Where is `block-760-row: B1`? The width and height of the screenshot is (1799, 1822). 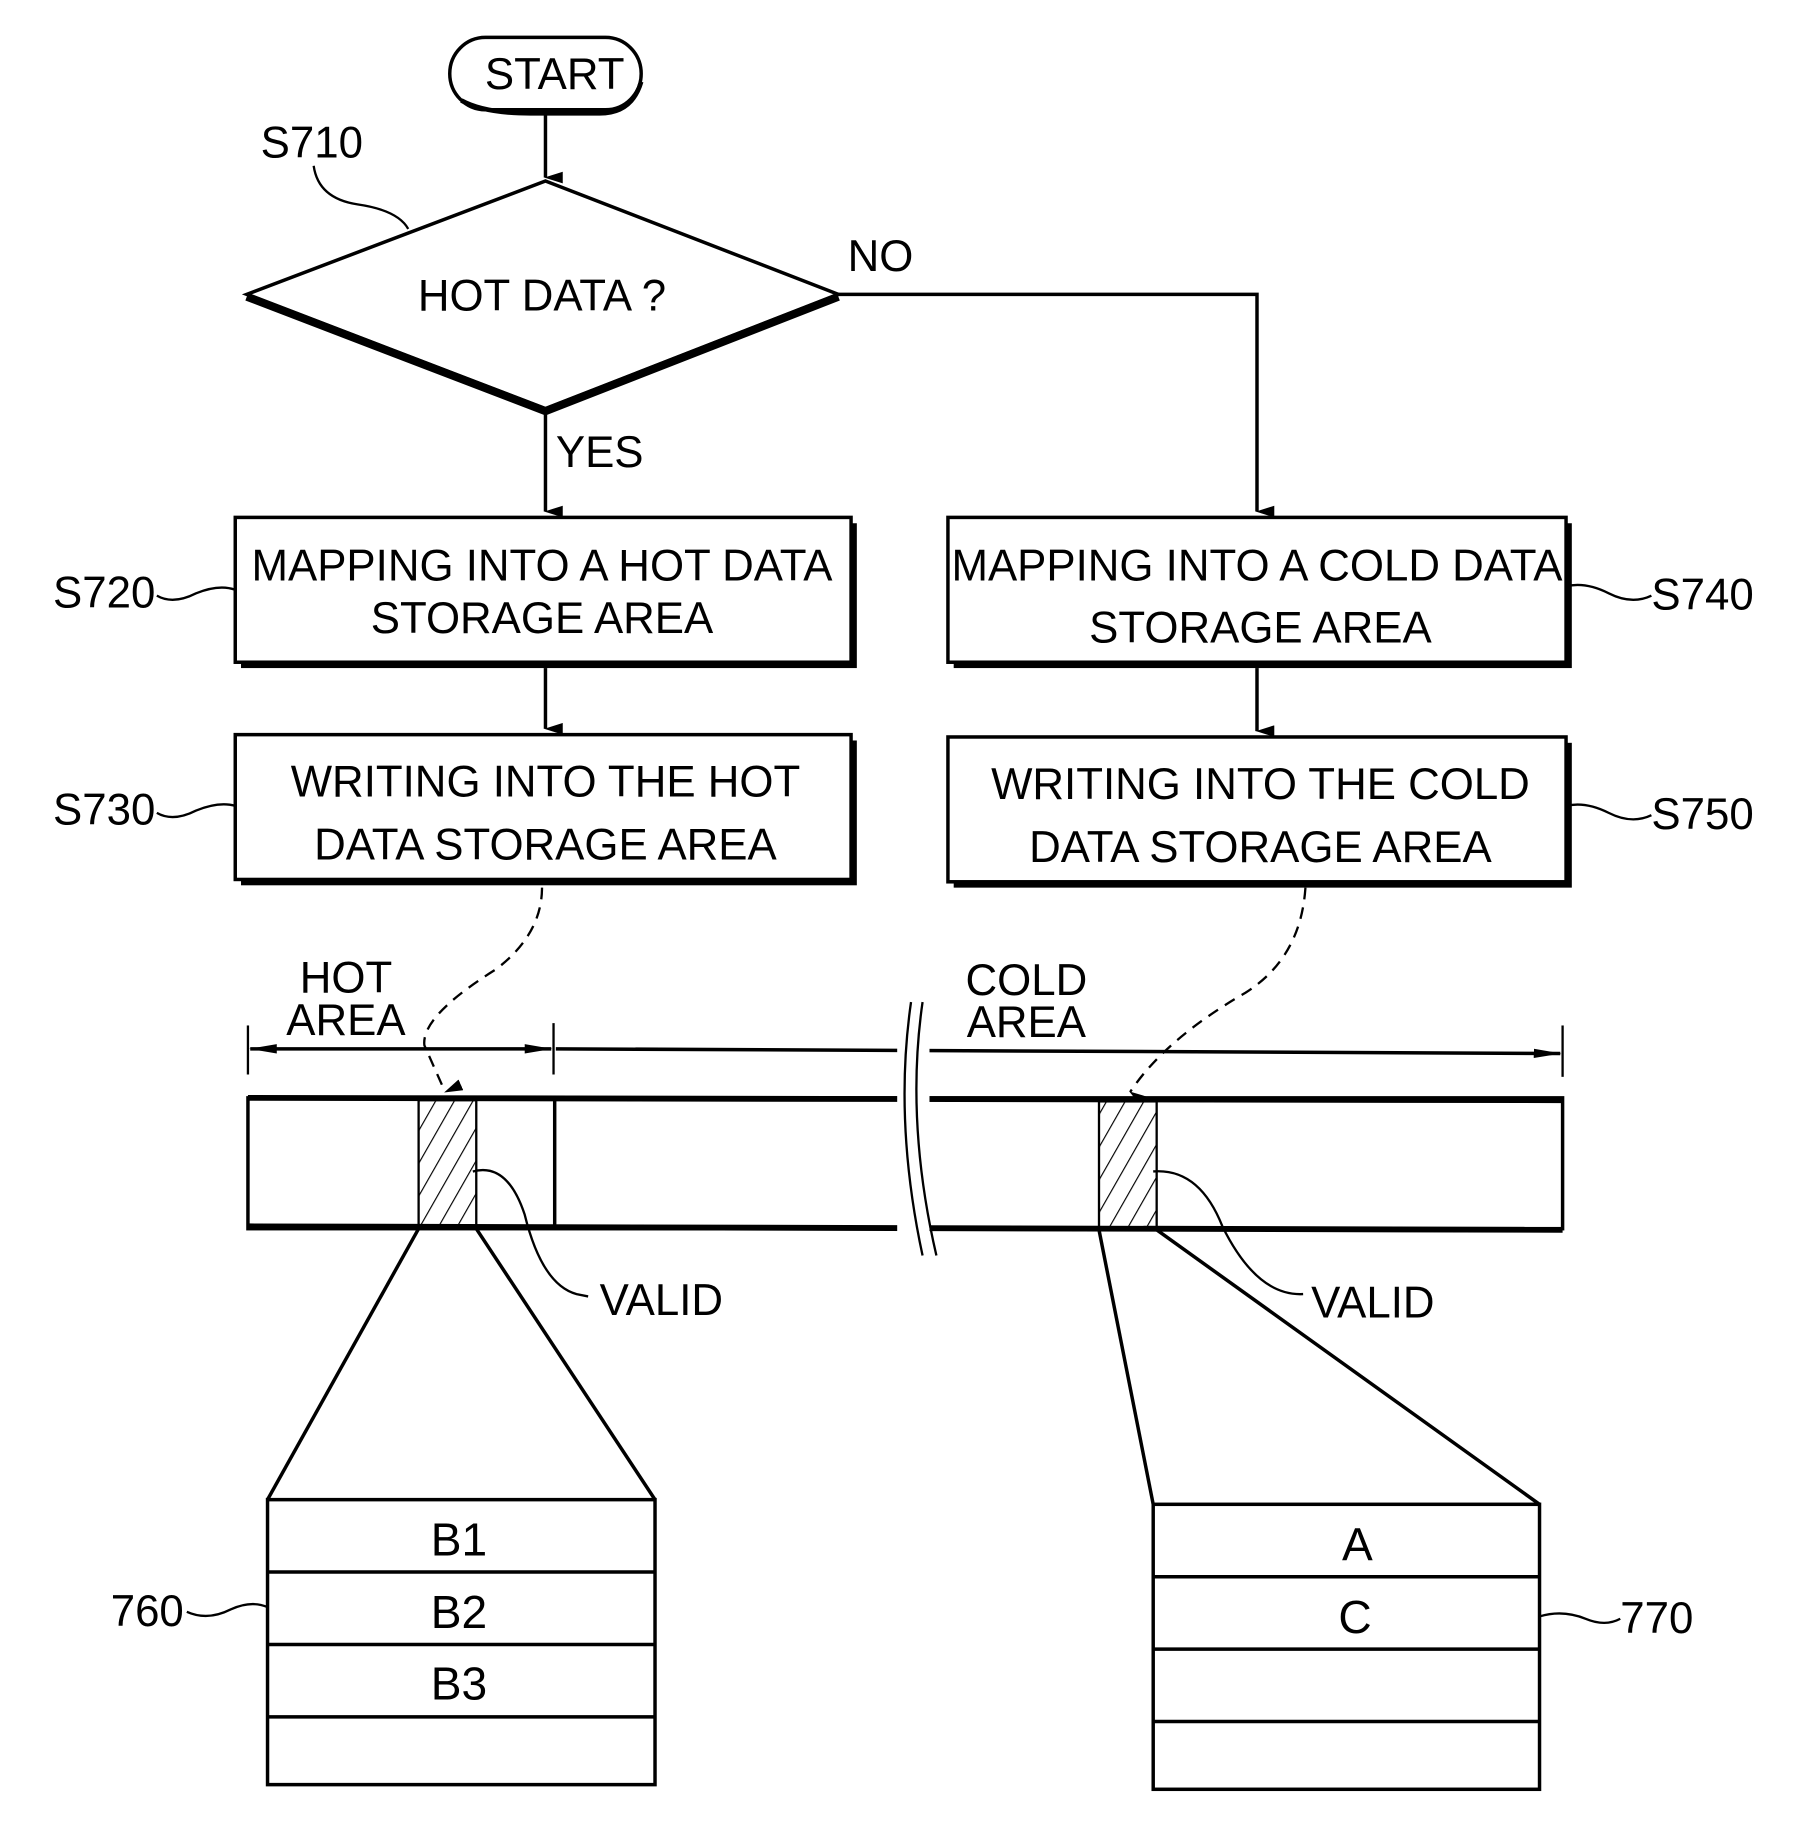 block-760-row: B1 is located at coordinates (459, 1539).